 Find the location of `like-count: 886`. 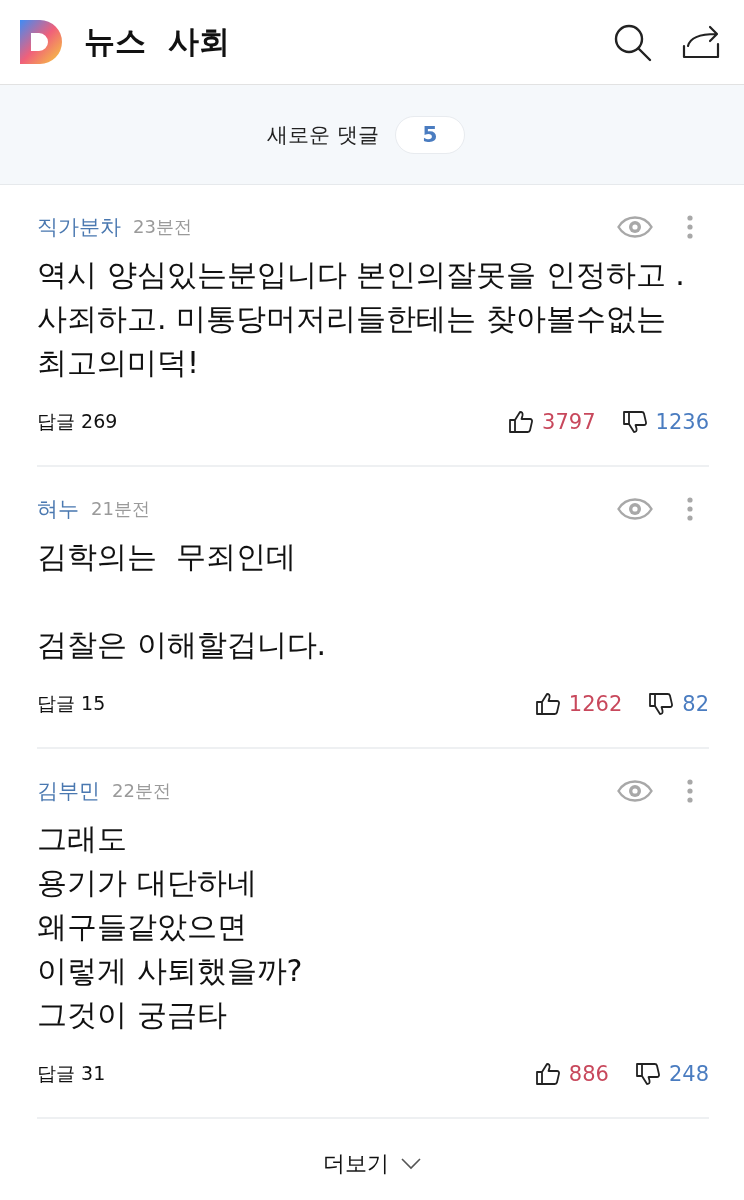

like-count: 886 is located at coordinates (588, 1074).